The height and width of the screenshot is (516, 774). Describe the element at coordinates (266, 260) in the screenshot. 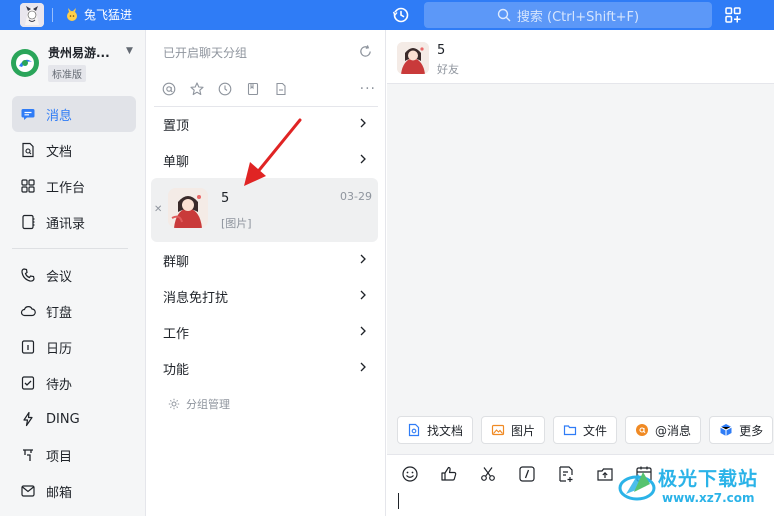

I see `section-group-chat: 群聊` at that location.